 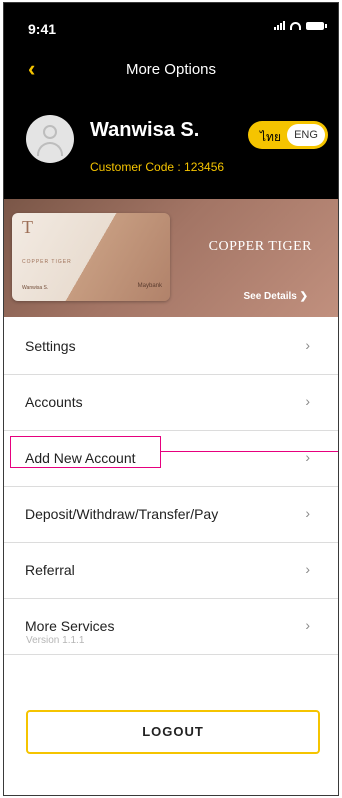 I want to click on customer-code: Customer Code : 123456, so click(x=157, y=167).